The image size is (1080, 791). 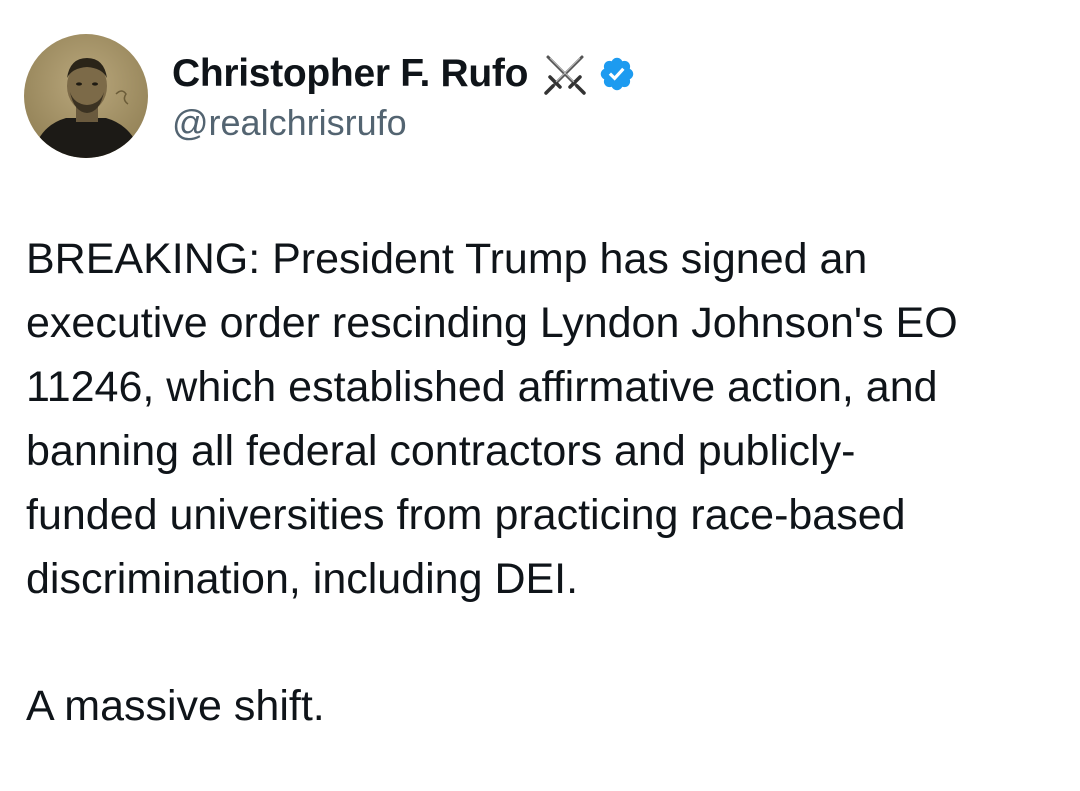 I want to click on profile-photo, so click(x=86, y=96).